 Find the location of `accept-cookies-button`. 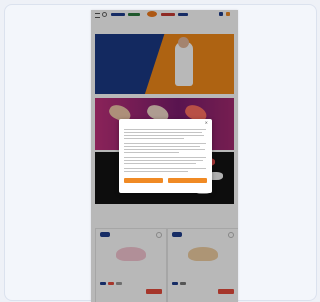

accept-cookies-button is located at coordinates (143, 180).